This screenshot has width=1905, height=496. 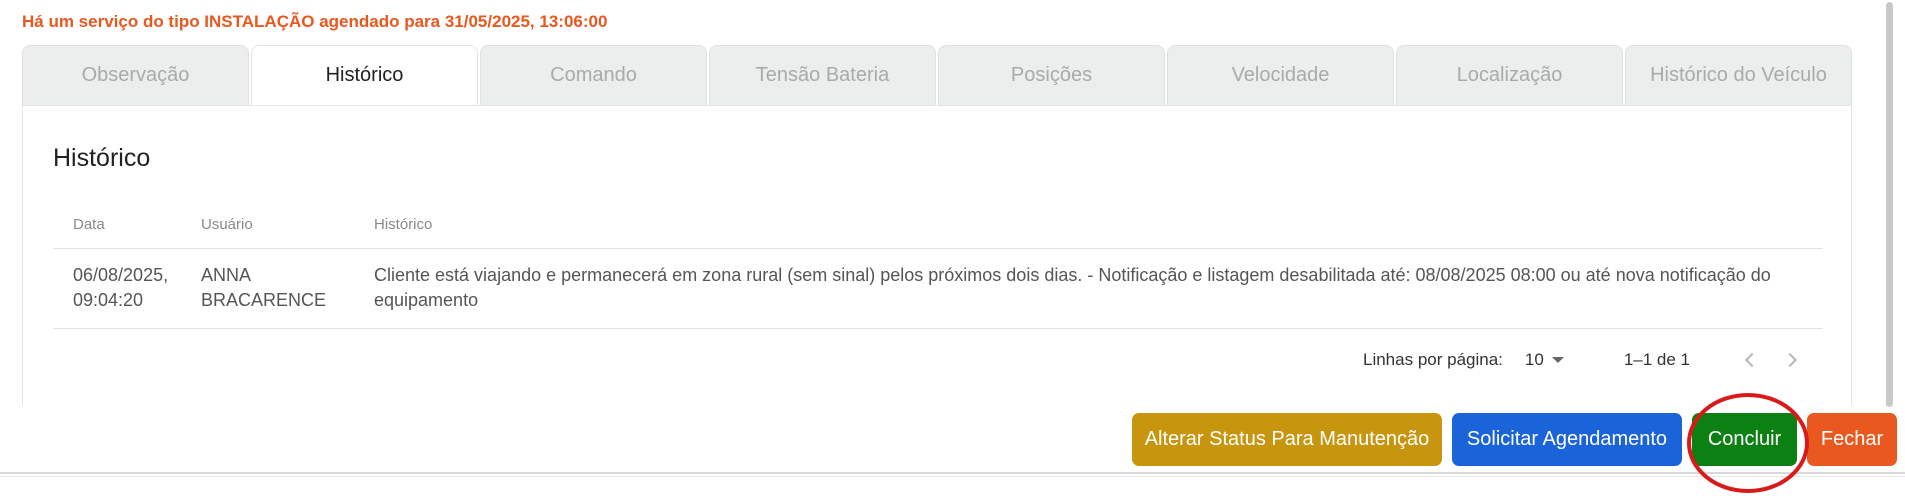 I want to click on next-page-button, so click(x=1790, y=360).